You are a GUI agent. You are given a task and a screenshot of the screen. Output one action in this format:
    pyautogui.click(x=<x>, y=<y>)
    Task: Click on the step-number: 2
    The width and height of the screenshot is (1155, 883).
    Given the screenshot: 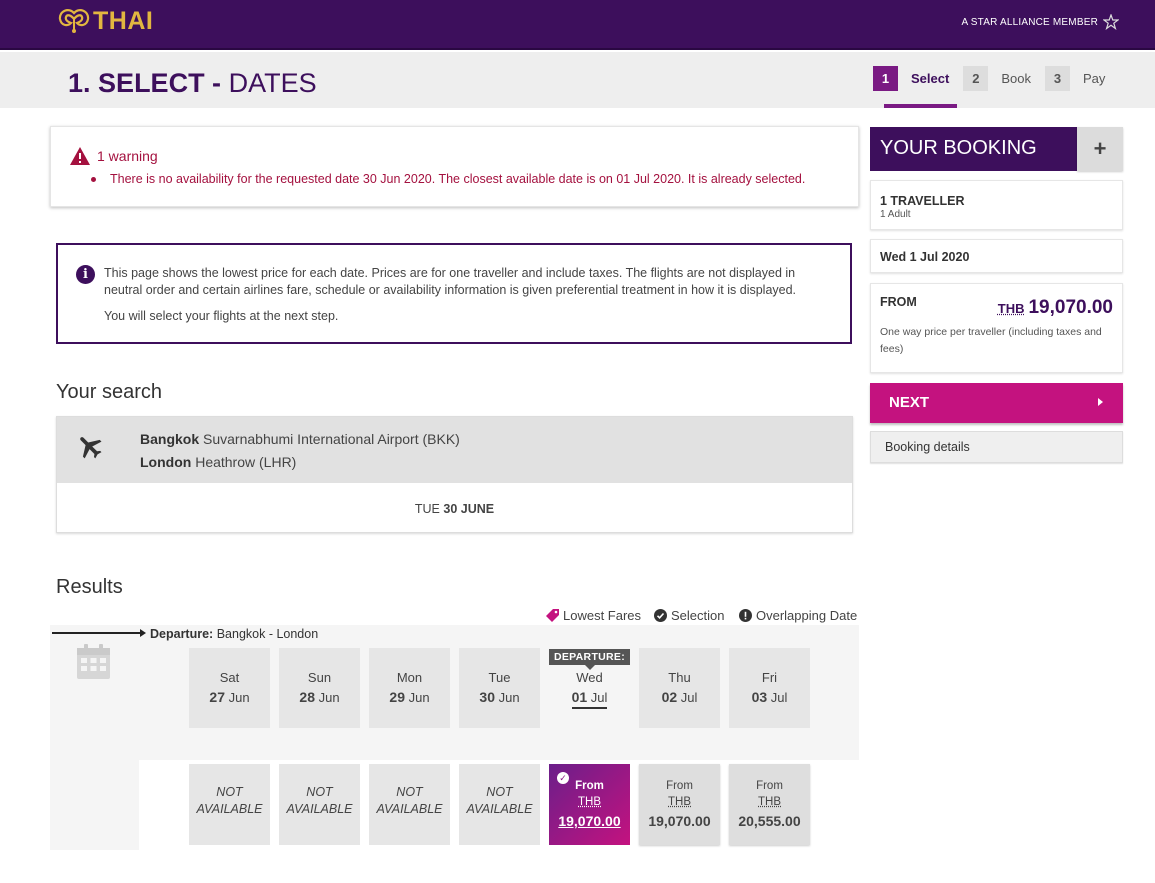 What is the action you would take?
    pyautogui.click(x=976, y=78)
    